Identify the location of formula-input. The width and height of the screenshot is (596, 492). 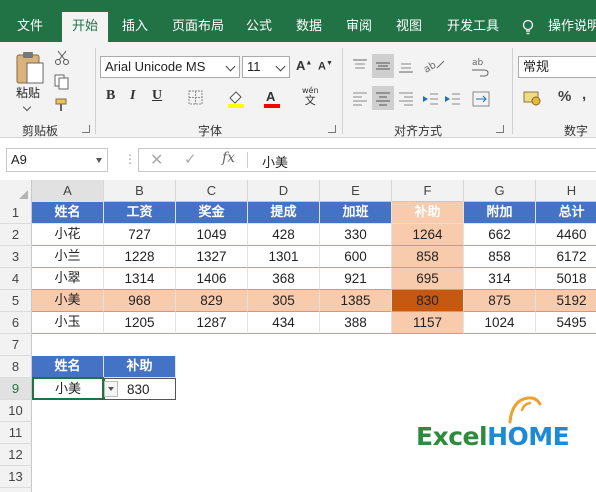
(367, 160).